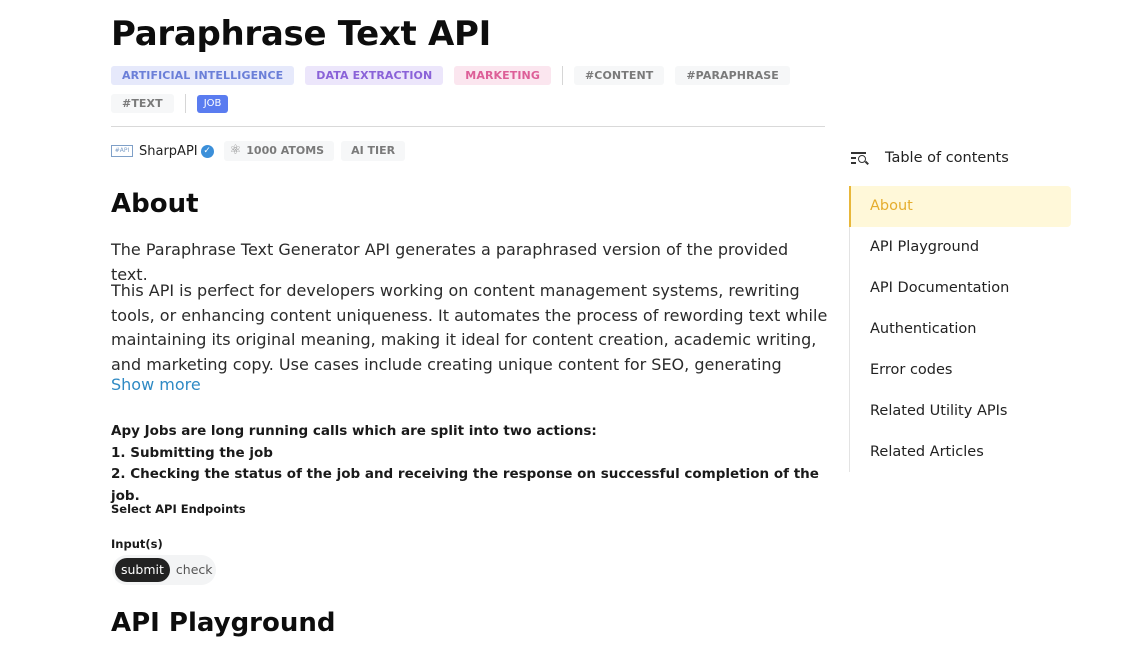 The height and width of the screenshot is (652, 1141). Describe the element at coordinates (137, 544) in the screenshot. I see `inputs-label: Input(s)` at that location.